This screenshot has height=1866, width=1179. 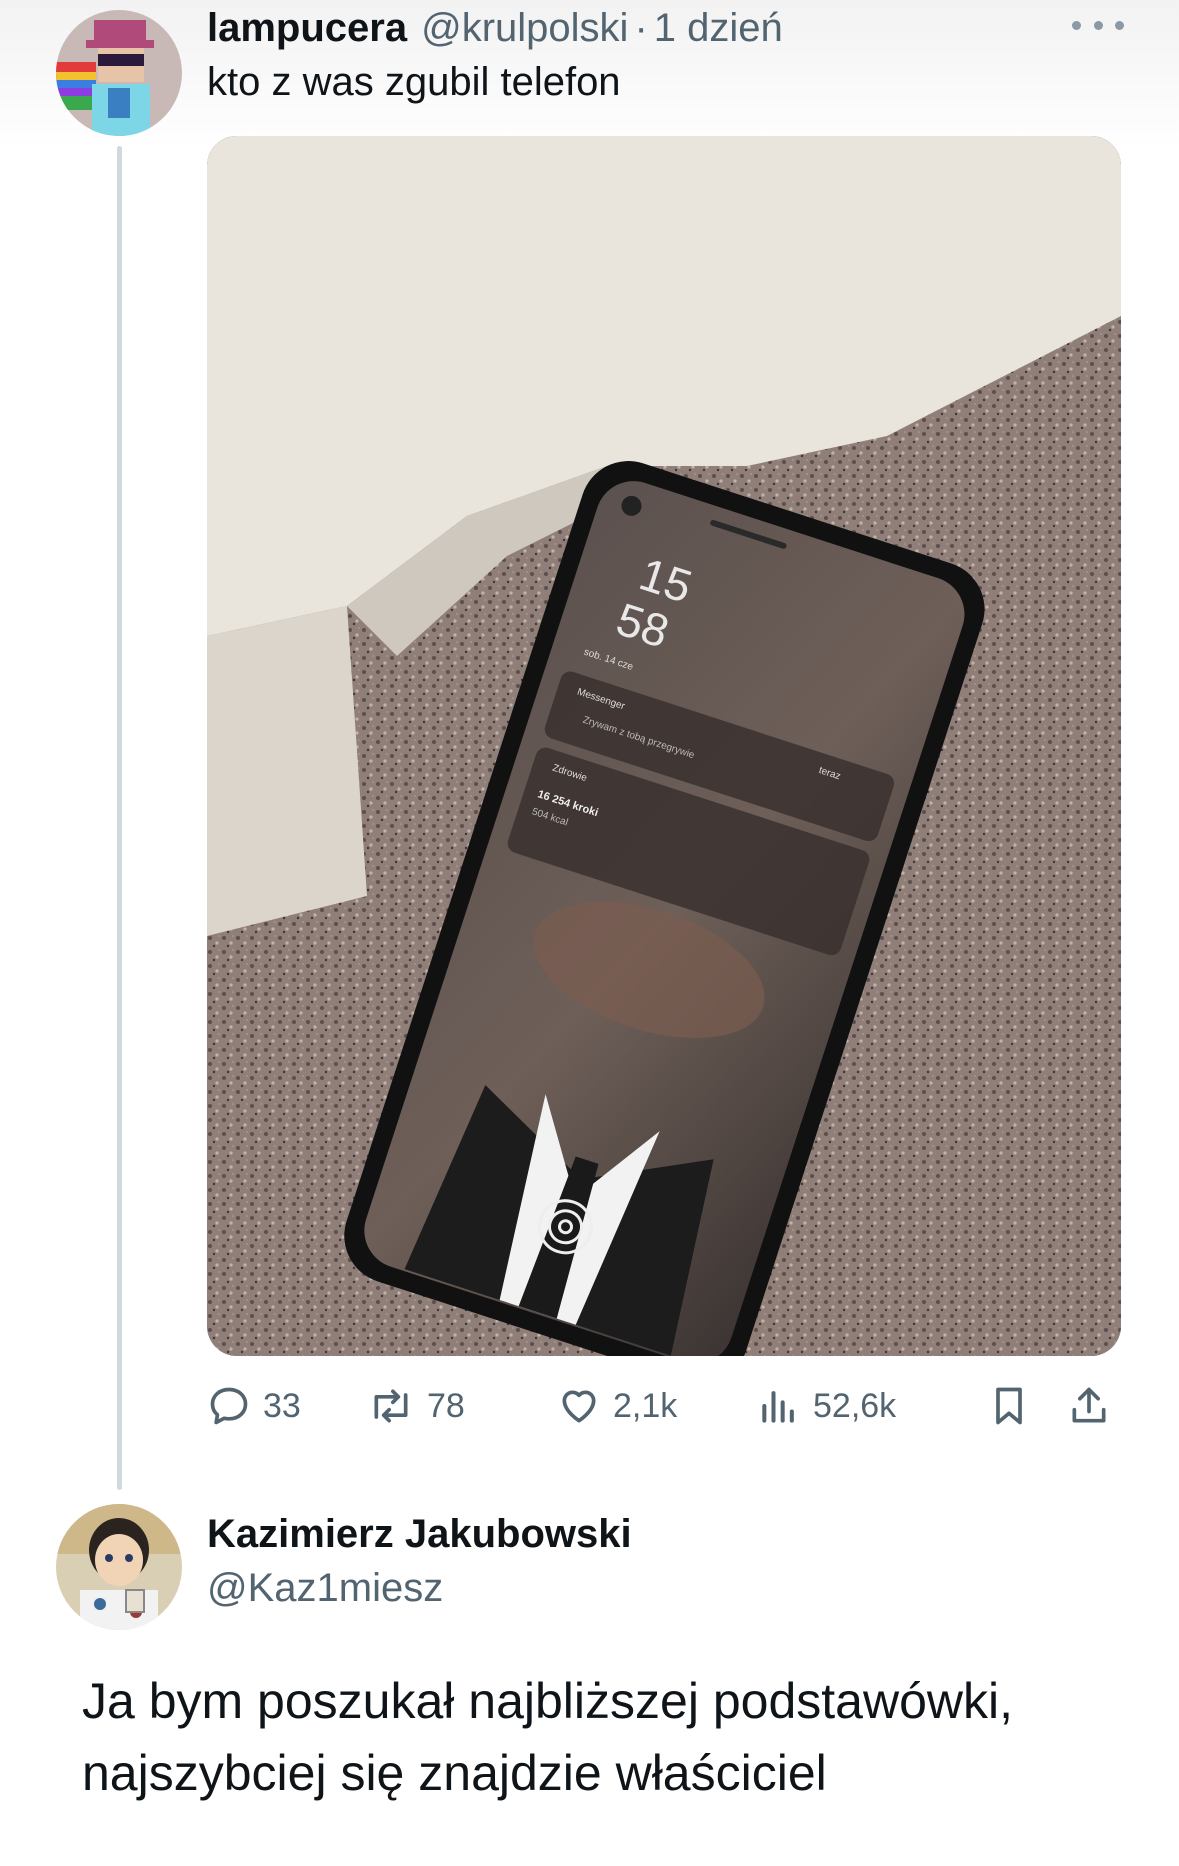 I want to click on views-button: 52,6k, so click(x=826, y=1406).